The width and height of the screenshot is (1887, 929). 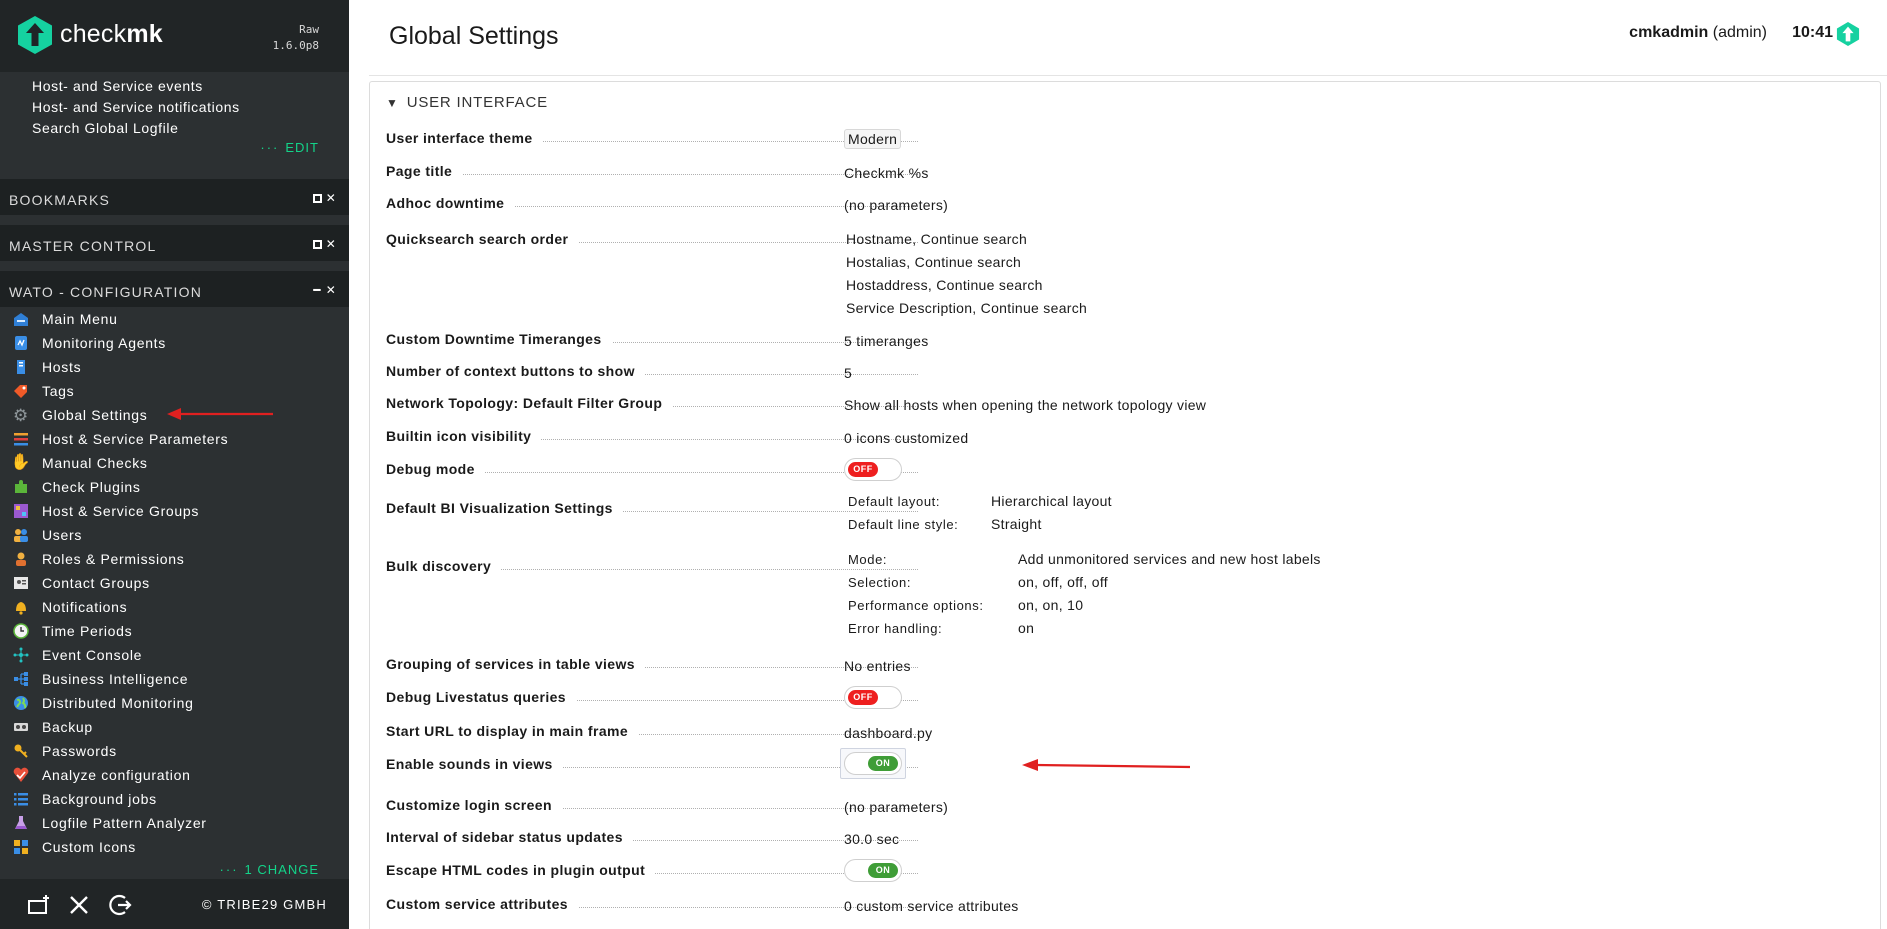 I want to click on escape-html-toggle: ON, so click(x=873, y=870).